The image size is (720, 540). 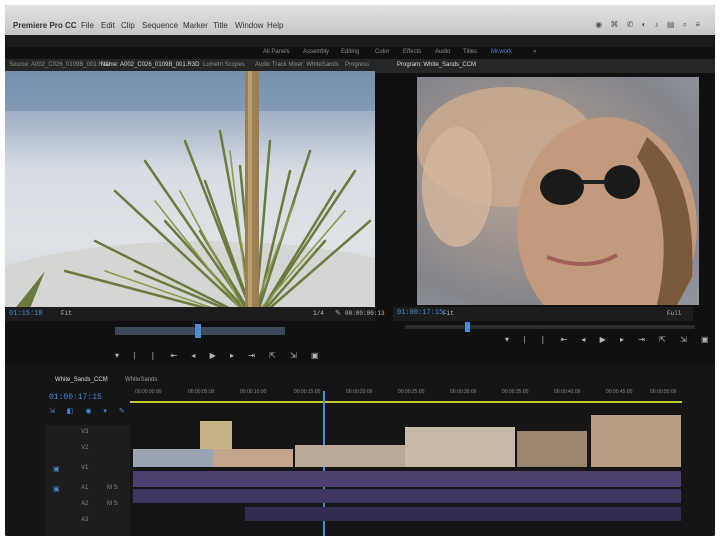 I want to click on program-fit-select: Fit, so click(x=448, y=313).